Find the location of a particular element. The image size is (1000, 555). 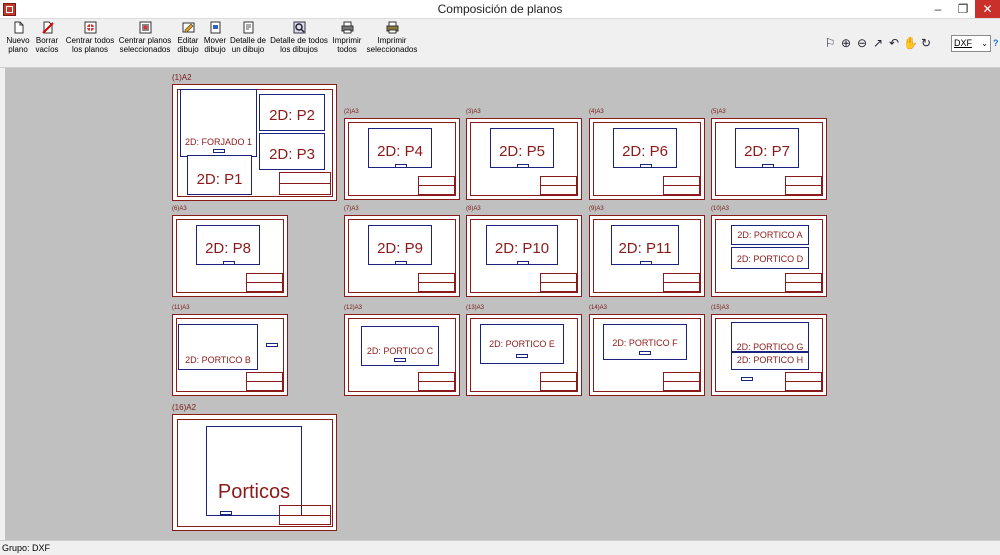

erase-icon is located at coordinates (47, 27).